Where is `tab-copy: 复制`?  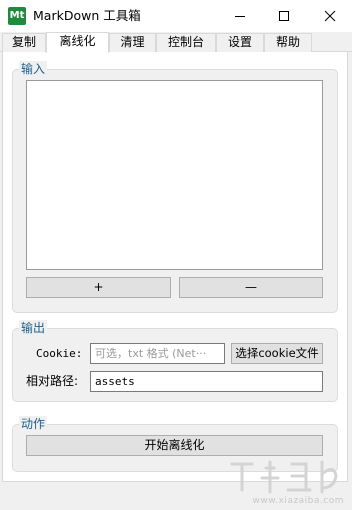
tab-copy: 复制 is located at coordinates (24, 42).